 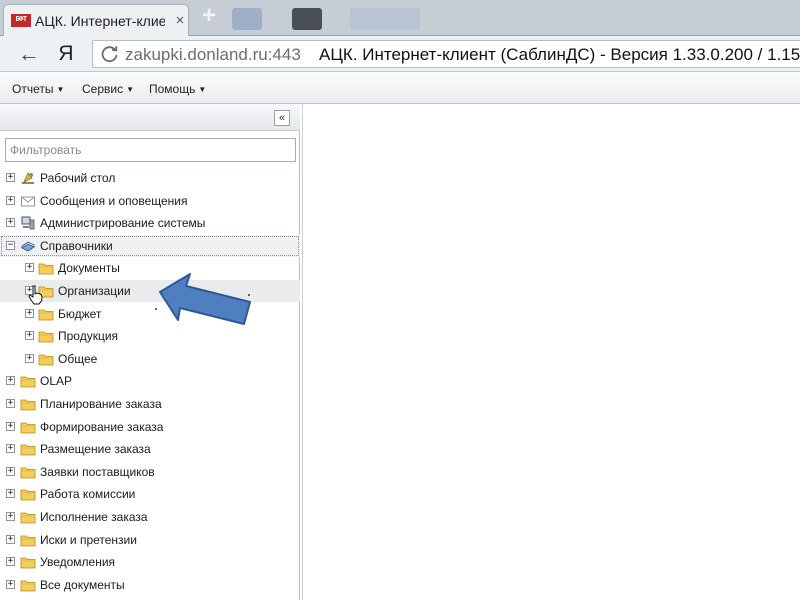 I want to click on tree-item-label: Администрирование системы, so click(x=123, y=223).